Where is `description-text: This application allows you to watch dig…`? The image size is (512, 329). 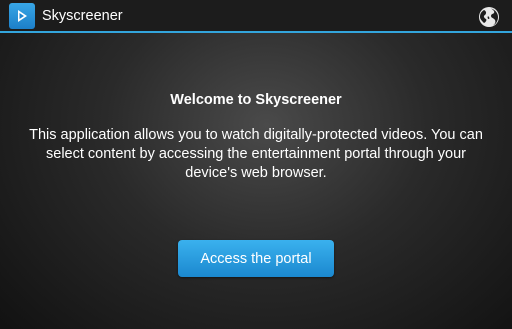
description-text: This application allows you to watch dig… is located at coordinates (256, 154).